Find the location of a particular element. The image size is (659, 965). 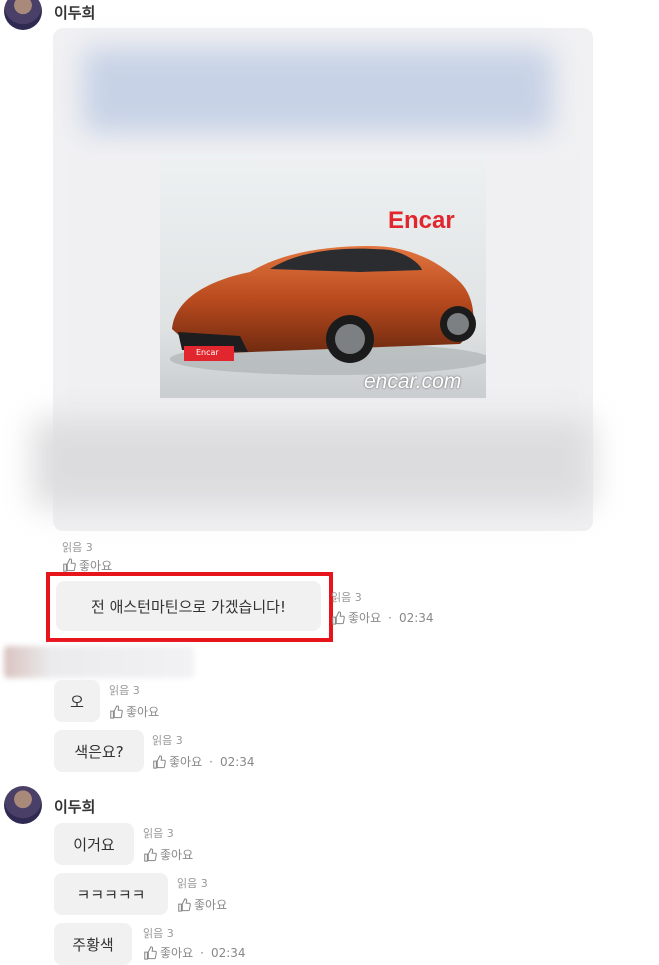

message-bubble: 주황색 is located at coordinates (93, 944).